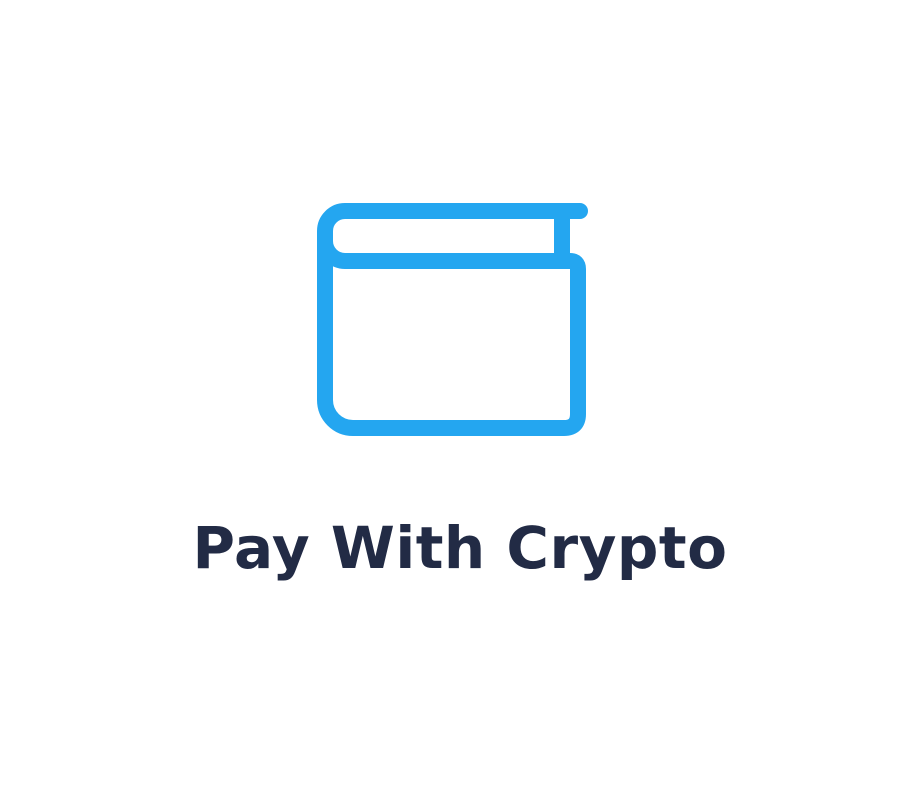 The image size is (920, 794). I want to click on wallet-icon, so click(452, 319).